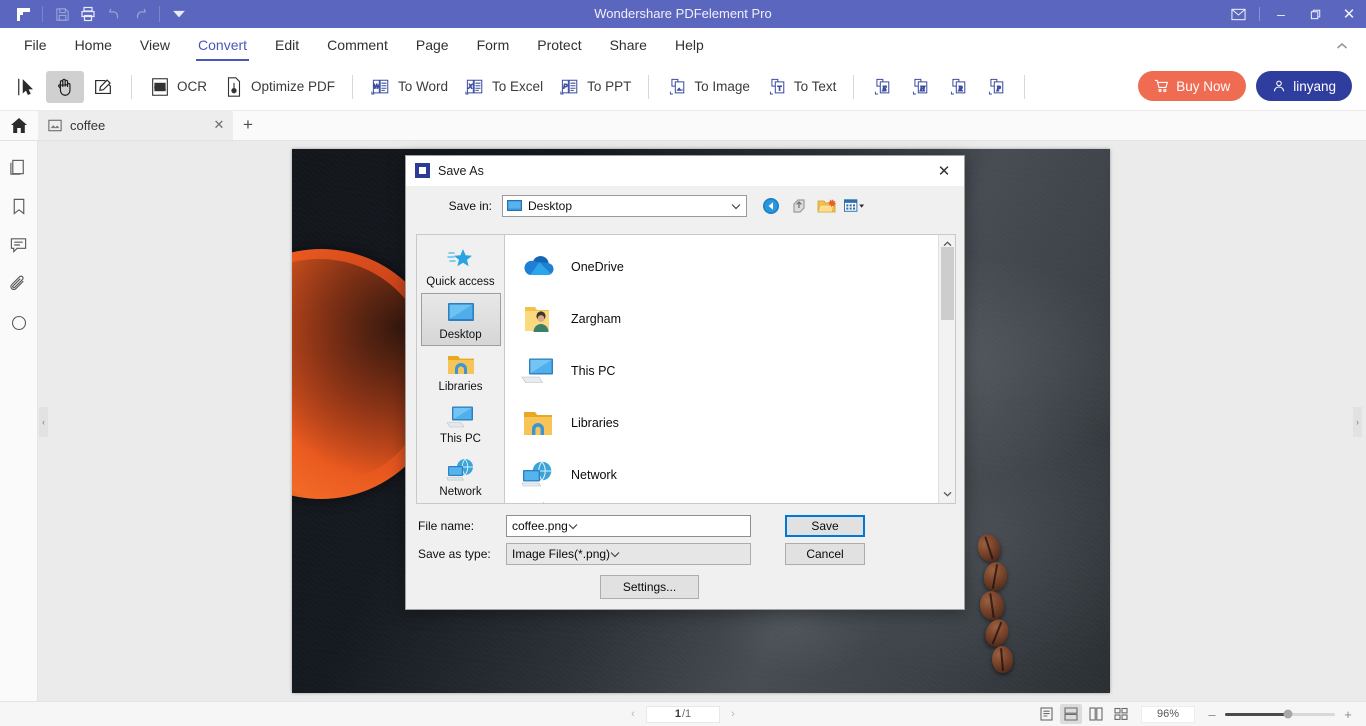  What do you see at coordinates (1256, 714) in the screenshot?
I see `zoom-slider-fill` at bounding box center [1256, 714].